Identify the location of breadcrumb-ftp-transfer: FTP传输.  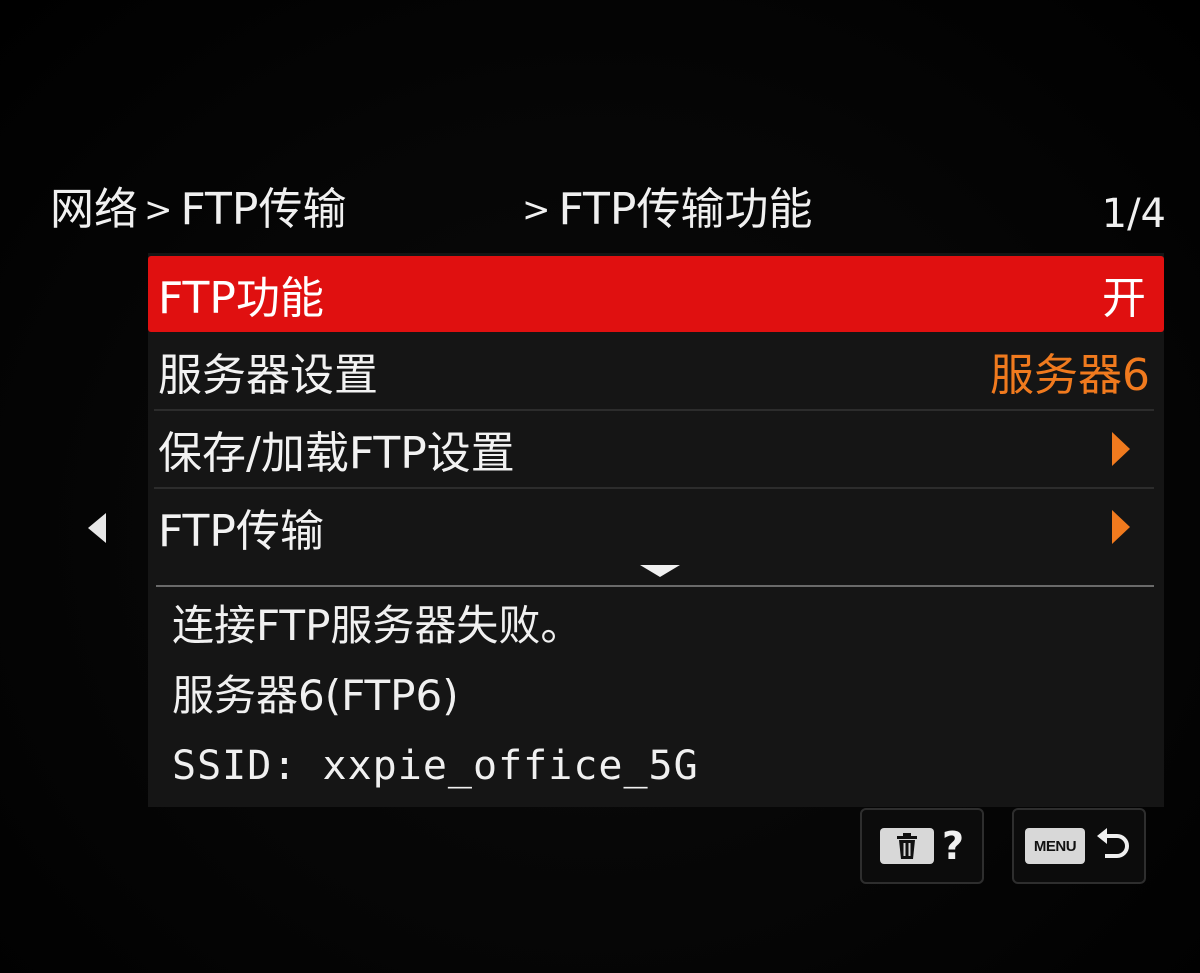
(264, 209).